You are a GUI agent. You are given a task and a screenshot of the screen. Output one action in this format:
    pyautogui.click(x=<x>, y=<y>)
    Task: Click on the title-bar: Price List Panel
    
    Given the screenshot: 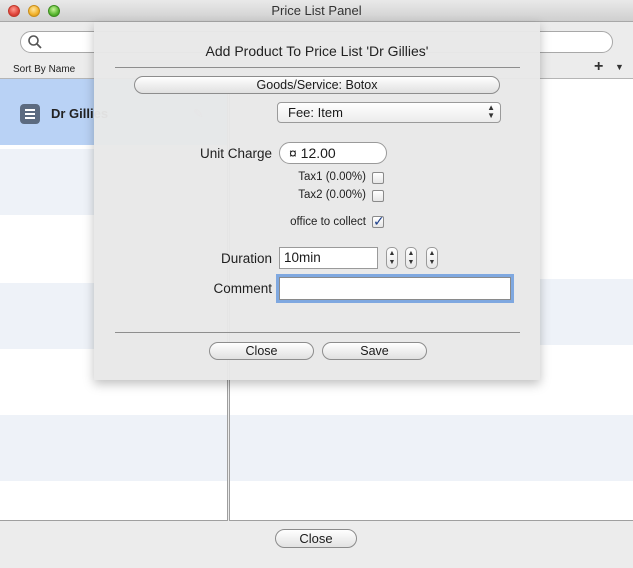 What is the action you would take?
    pyautogui.click(x=316, y=11)
    